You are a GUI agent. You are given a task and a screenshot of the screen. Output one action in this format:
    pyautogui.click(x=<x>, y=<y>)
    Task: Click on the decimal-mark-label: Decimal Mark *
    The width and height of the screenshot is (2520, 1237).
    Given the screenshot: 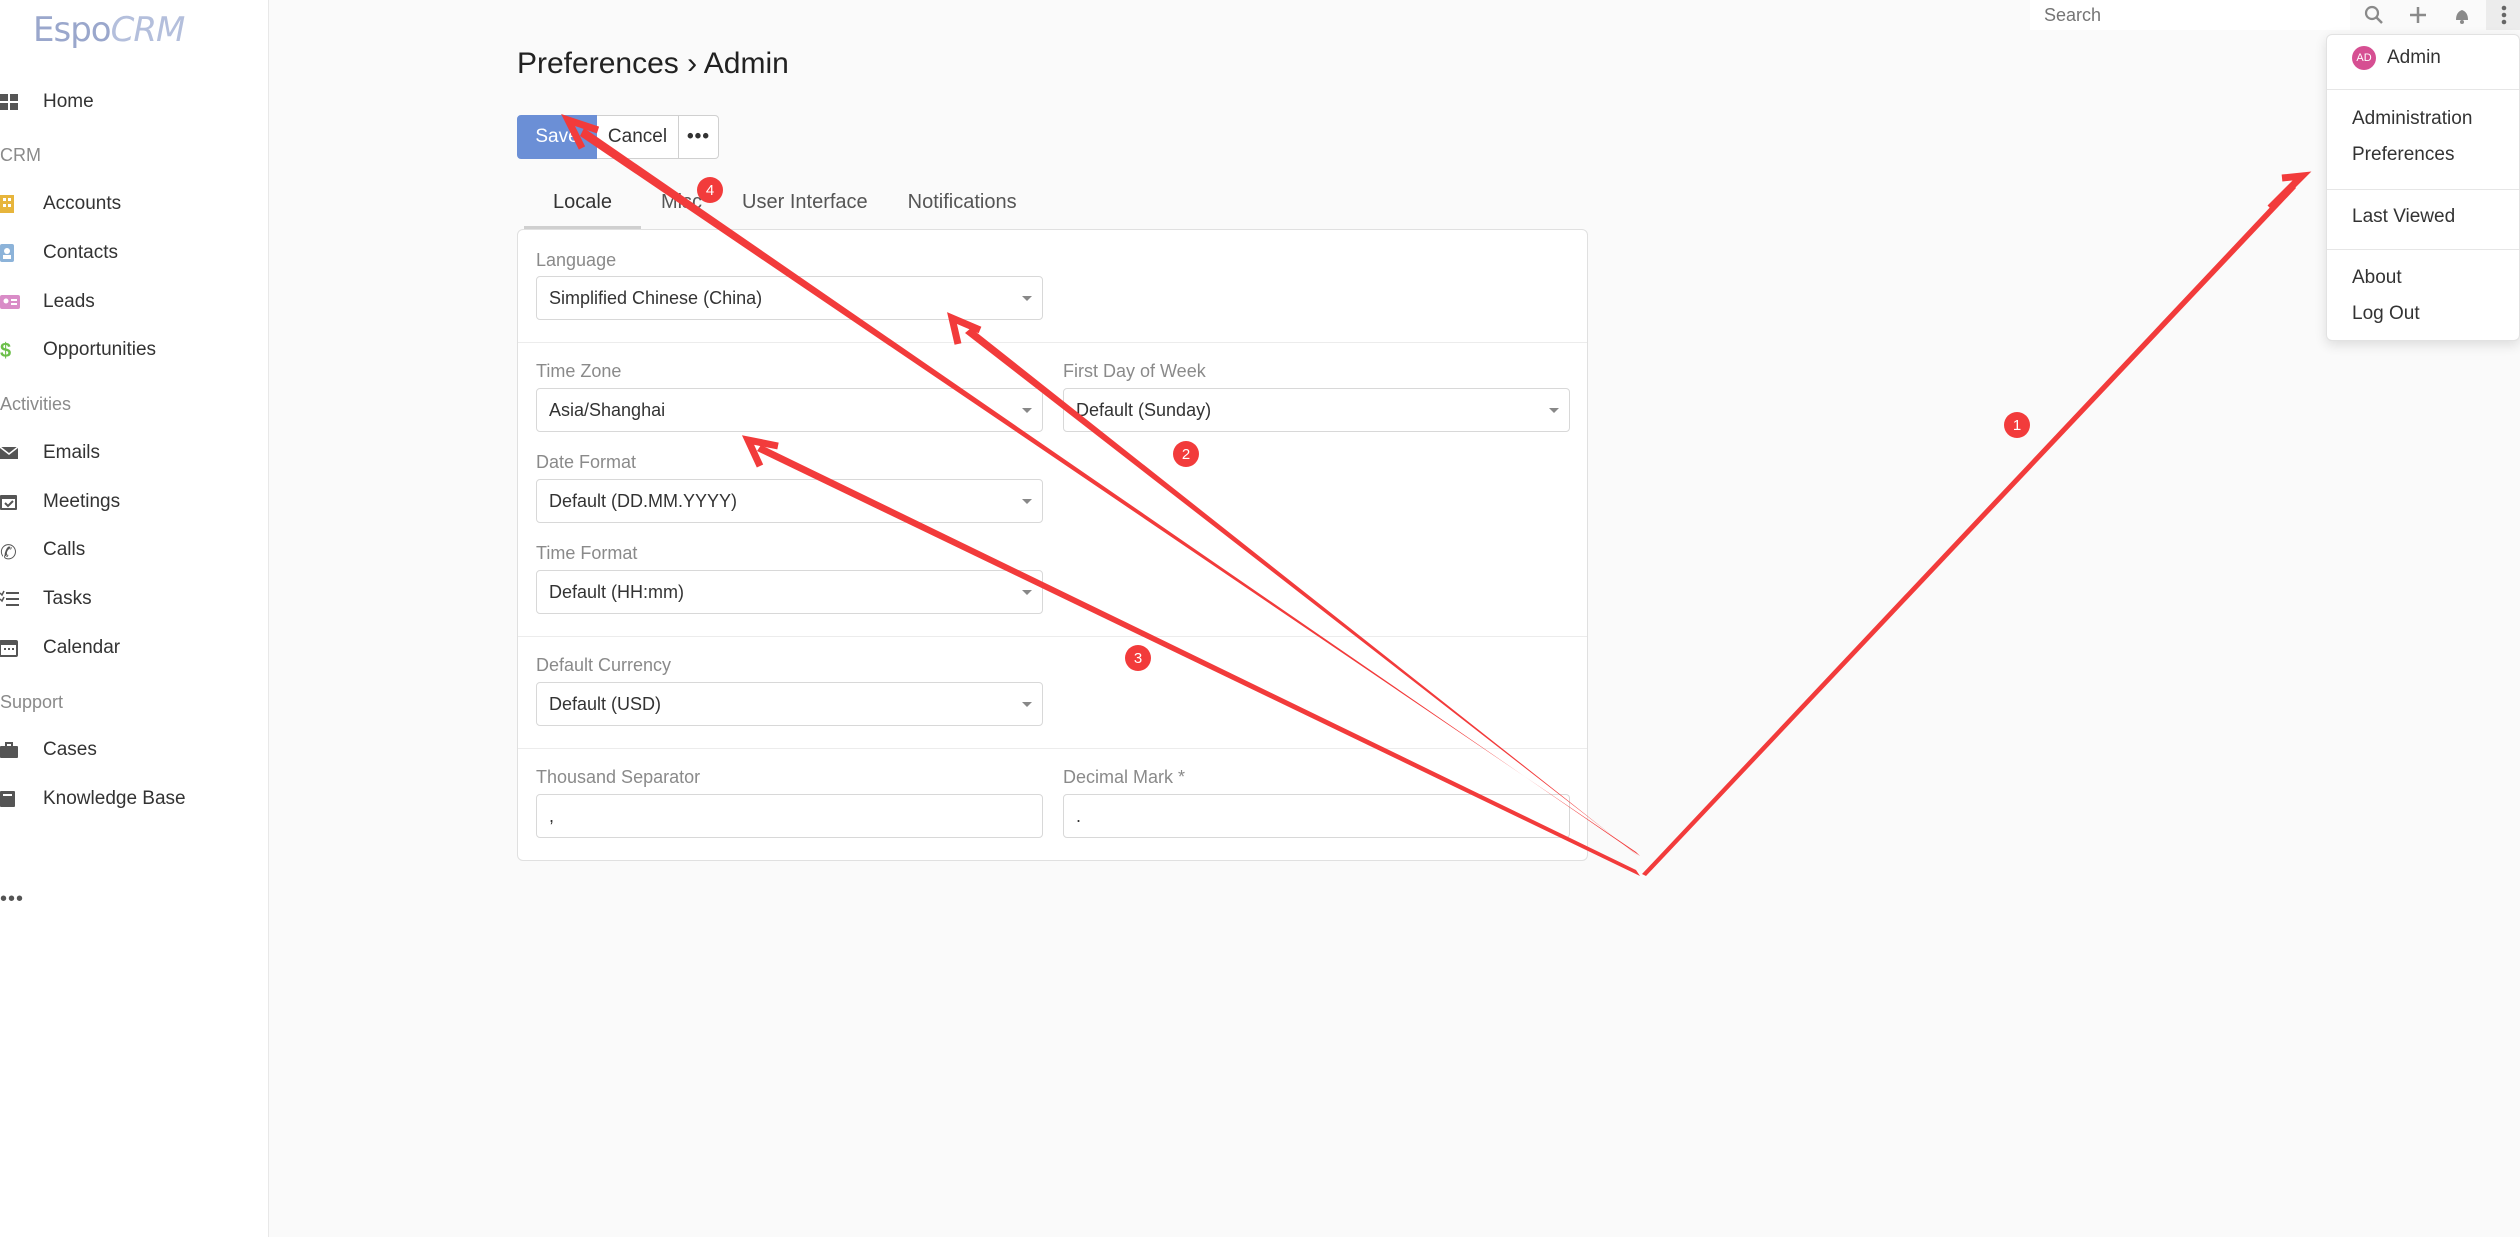 What is the action you would take?
    pyautogui.click(x=1124, y=777)
    